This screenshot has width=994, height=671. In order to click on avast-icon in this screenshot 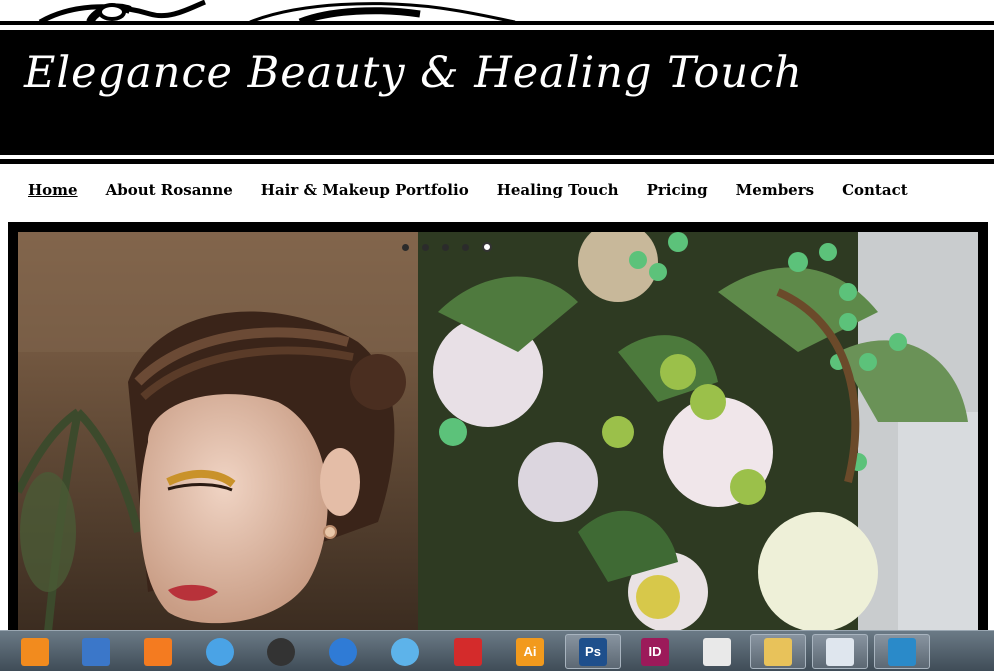, I will do `click(35, 651)`.